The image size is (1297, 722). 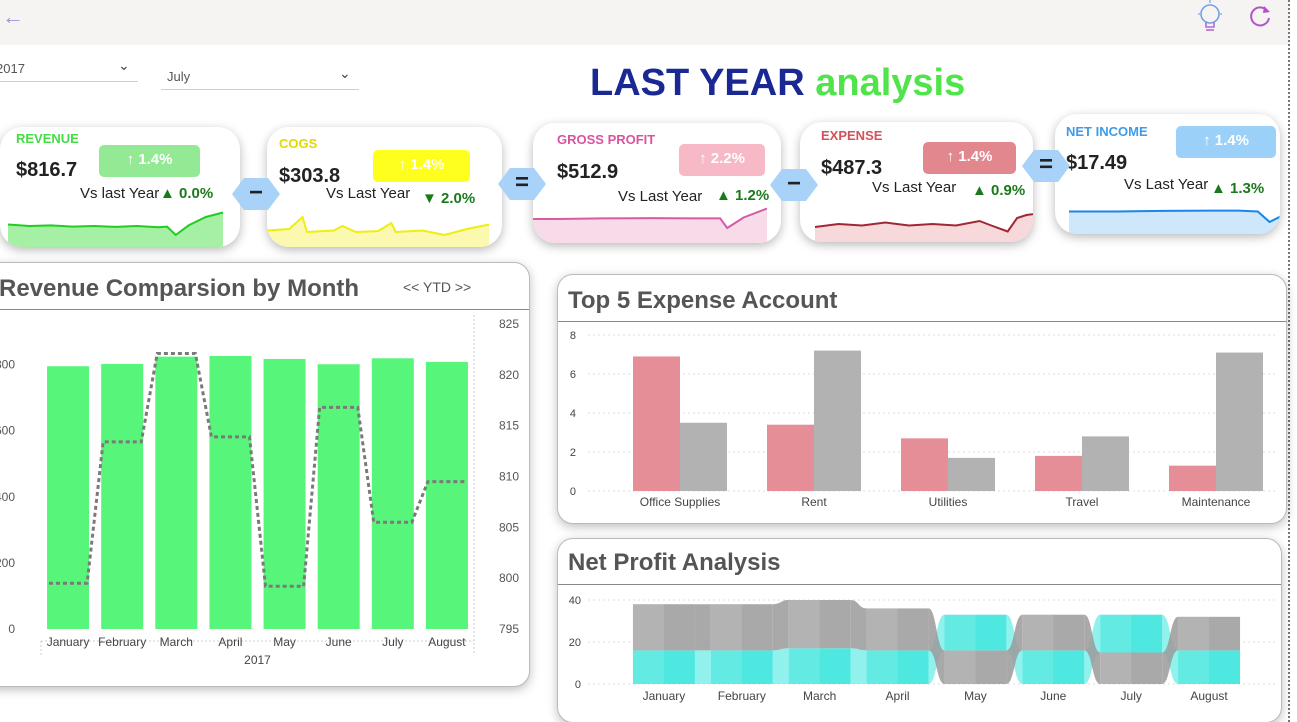 What do you see at coordinates (573, 336) in the screenshot?
I see `y-tick-label: 8` at bounding box center [573, 336].